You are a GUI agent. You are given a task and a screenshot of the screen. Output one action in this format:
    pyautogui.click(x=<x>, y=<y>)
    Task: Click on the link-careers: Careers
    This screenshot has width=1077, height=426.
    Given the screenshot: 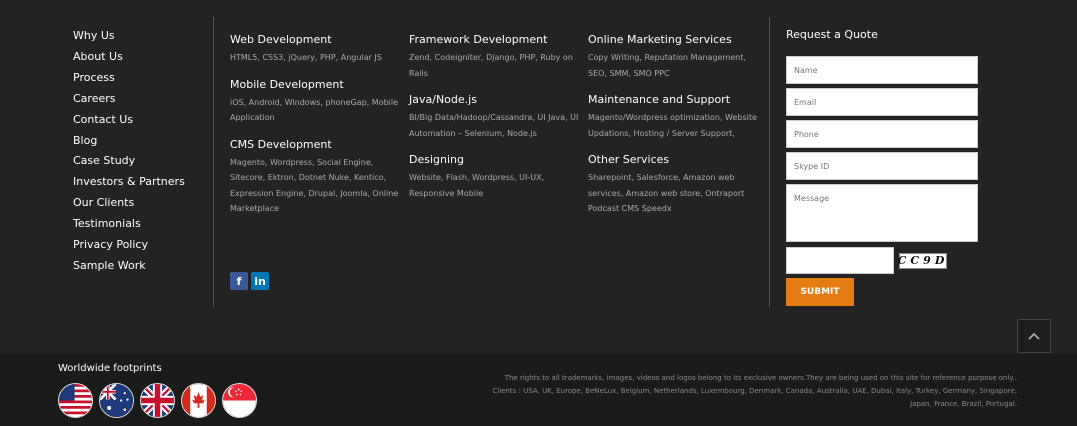 What is the action you would take?
    pyautogui.click(x=129, y=99)
    